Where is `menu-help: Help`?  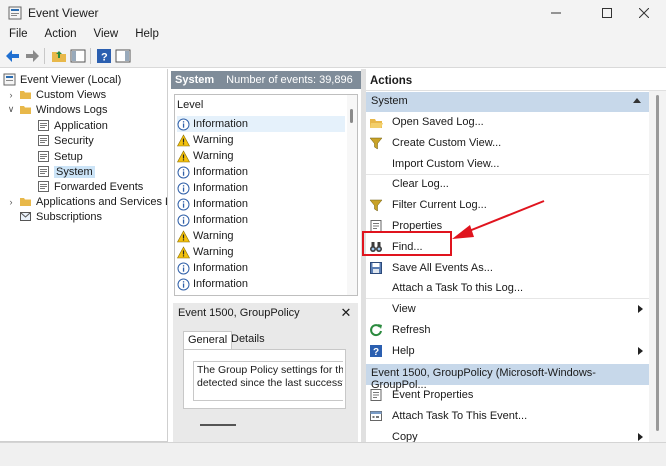
menu-help: Help is located at coordinates (146, 35).